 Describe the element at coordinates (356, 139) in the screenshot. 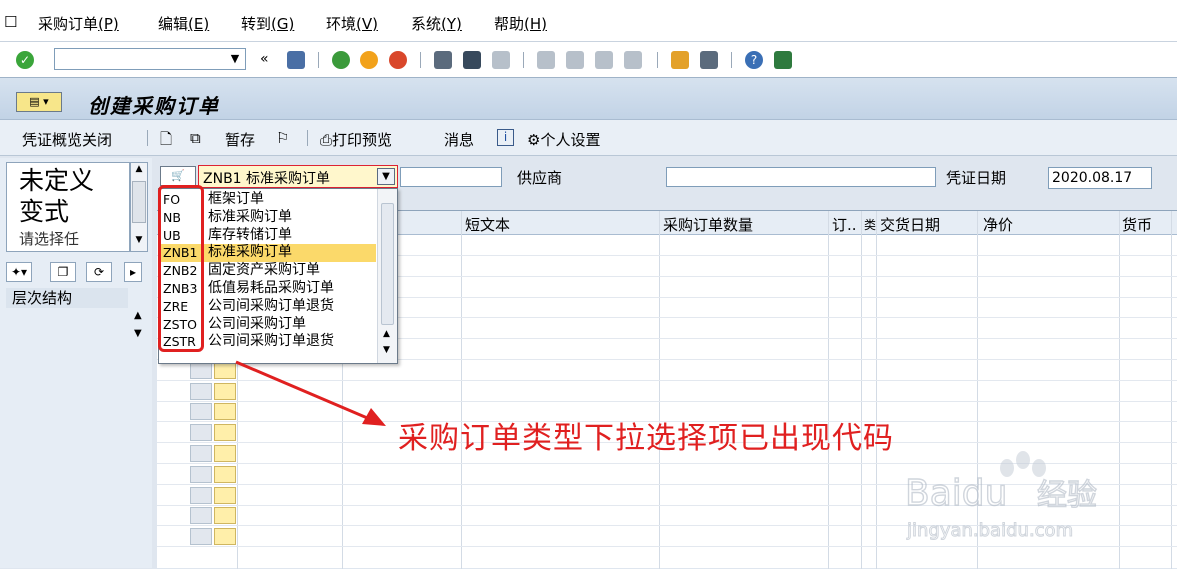

I see `print-preview-button: ⎙打印预览` at that location.